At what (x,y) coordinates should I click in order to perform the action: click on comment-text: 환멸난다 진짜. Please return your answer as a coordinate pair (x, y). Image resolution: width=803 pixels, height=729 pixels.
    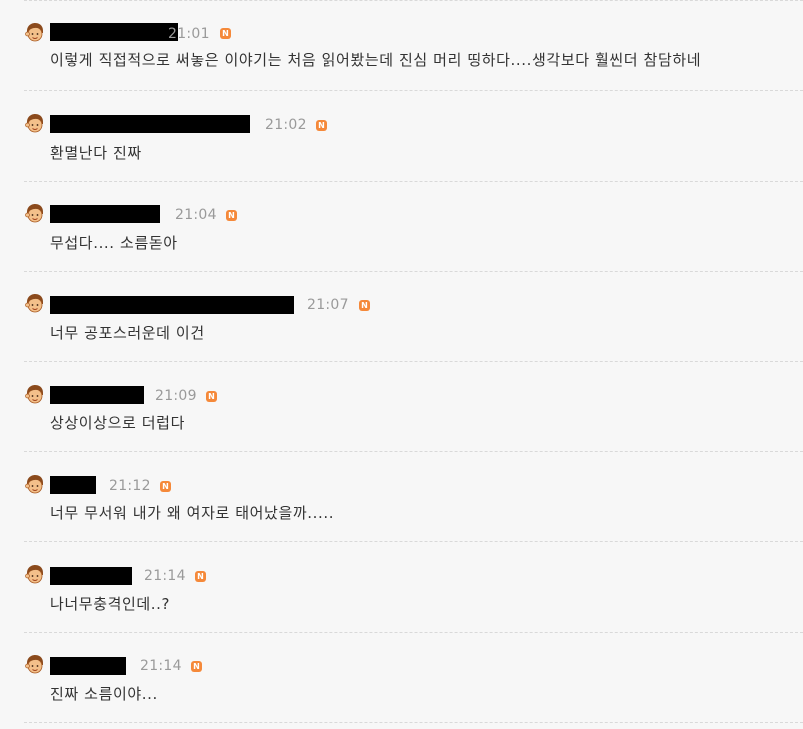
    Looking at the image, I should click on (96, 153).